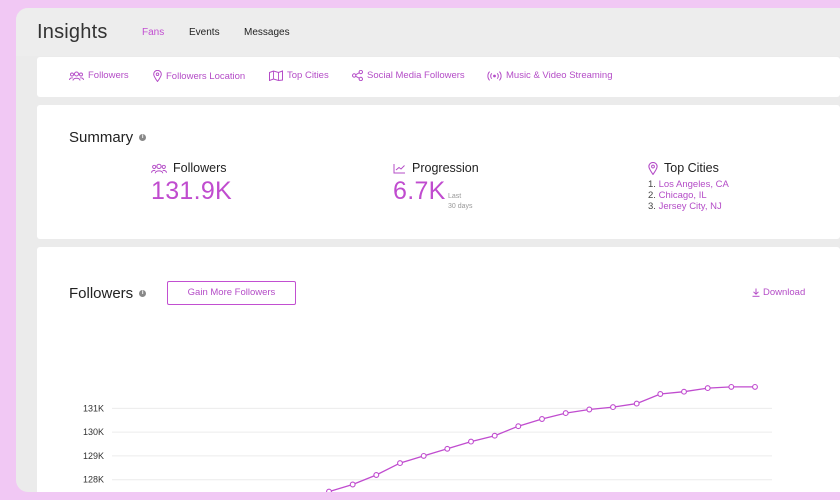 Image resolution: width=840 pixels, height=500 pixels. What do you see at coordinates (652, 195) in the screenshot?
I see `city-rank: 2.` at bounding box center [652, 195].